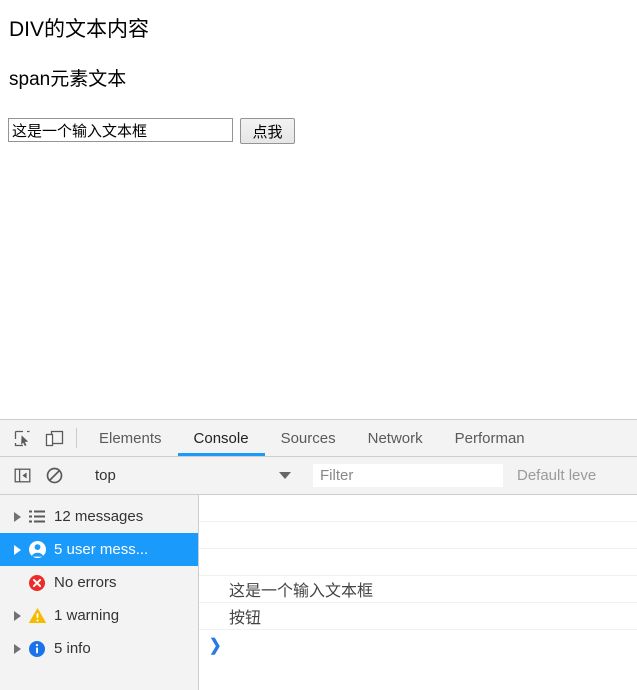 The height and width of the screenshot is (690, 637). I want to click on error-icon, so click(37, 583).